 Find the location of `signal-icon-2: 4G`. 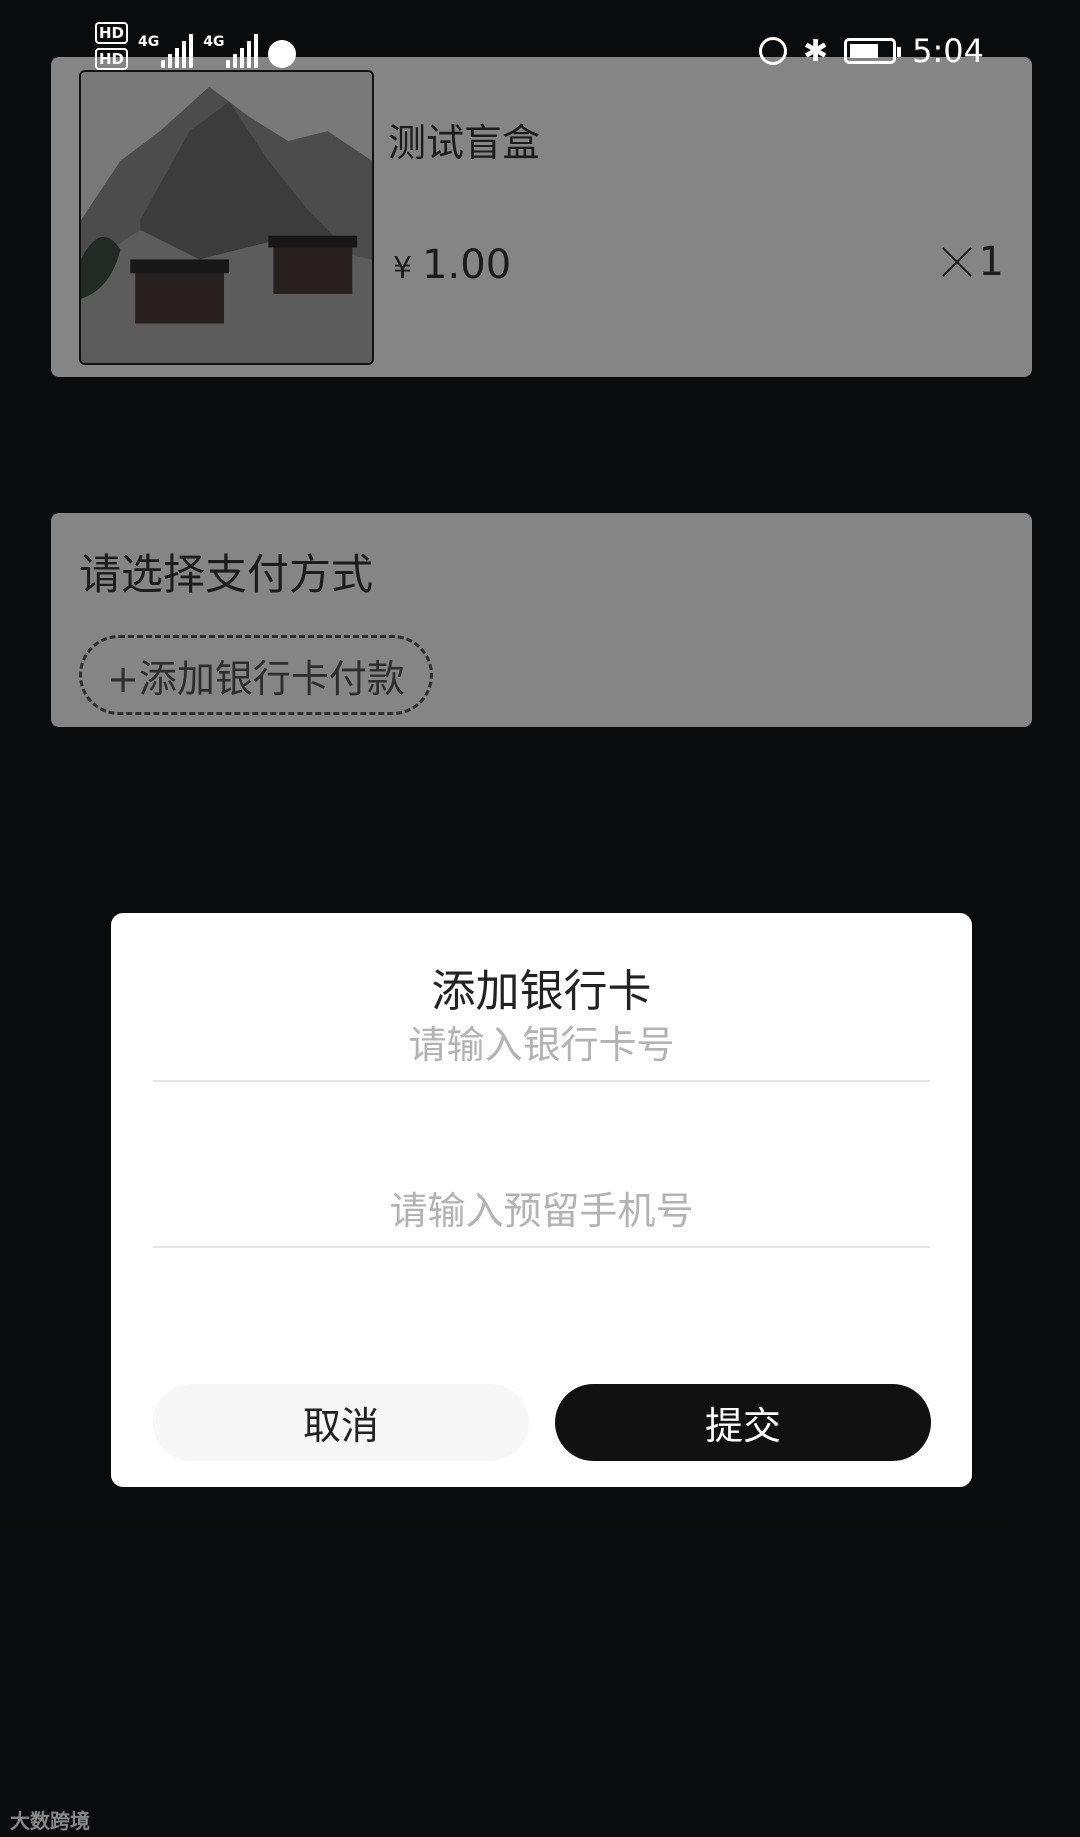

signal-icon-2: 4G is located at coordinates (231, 51).